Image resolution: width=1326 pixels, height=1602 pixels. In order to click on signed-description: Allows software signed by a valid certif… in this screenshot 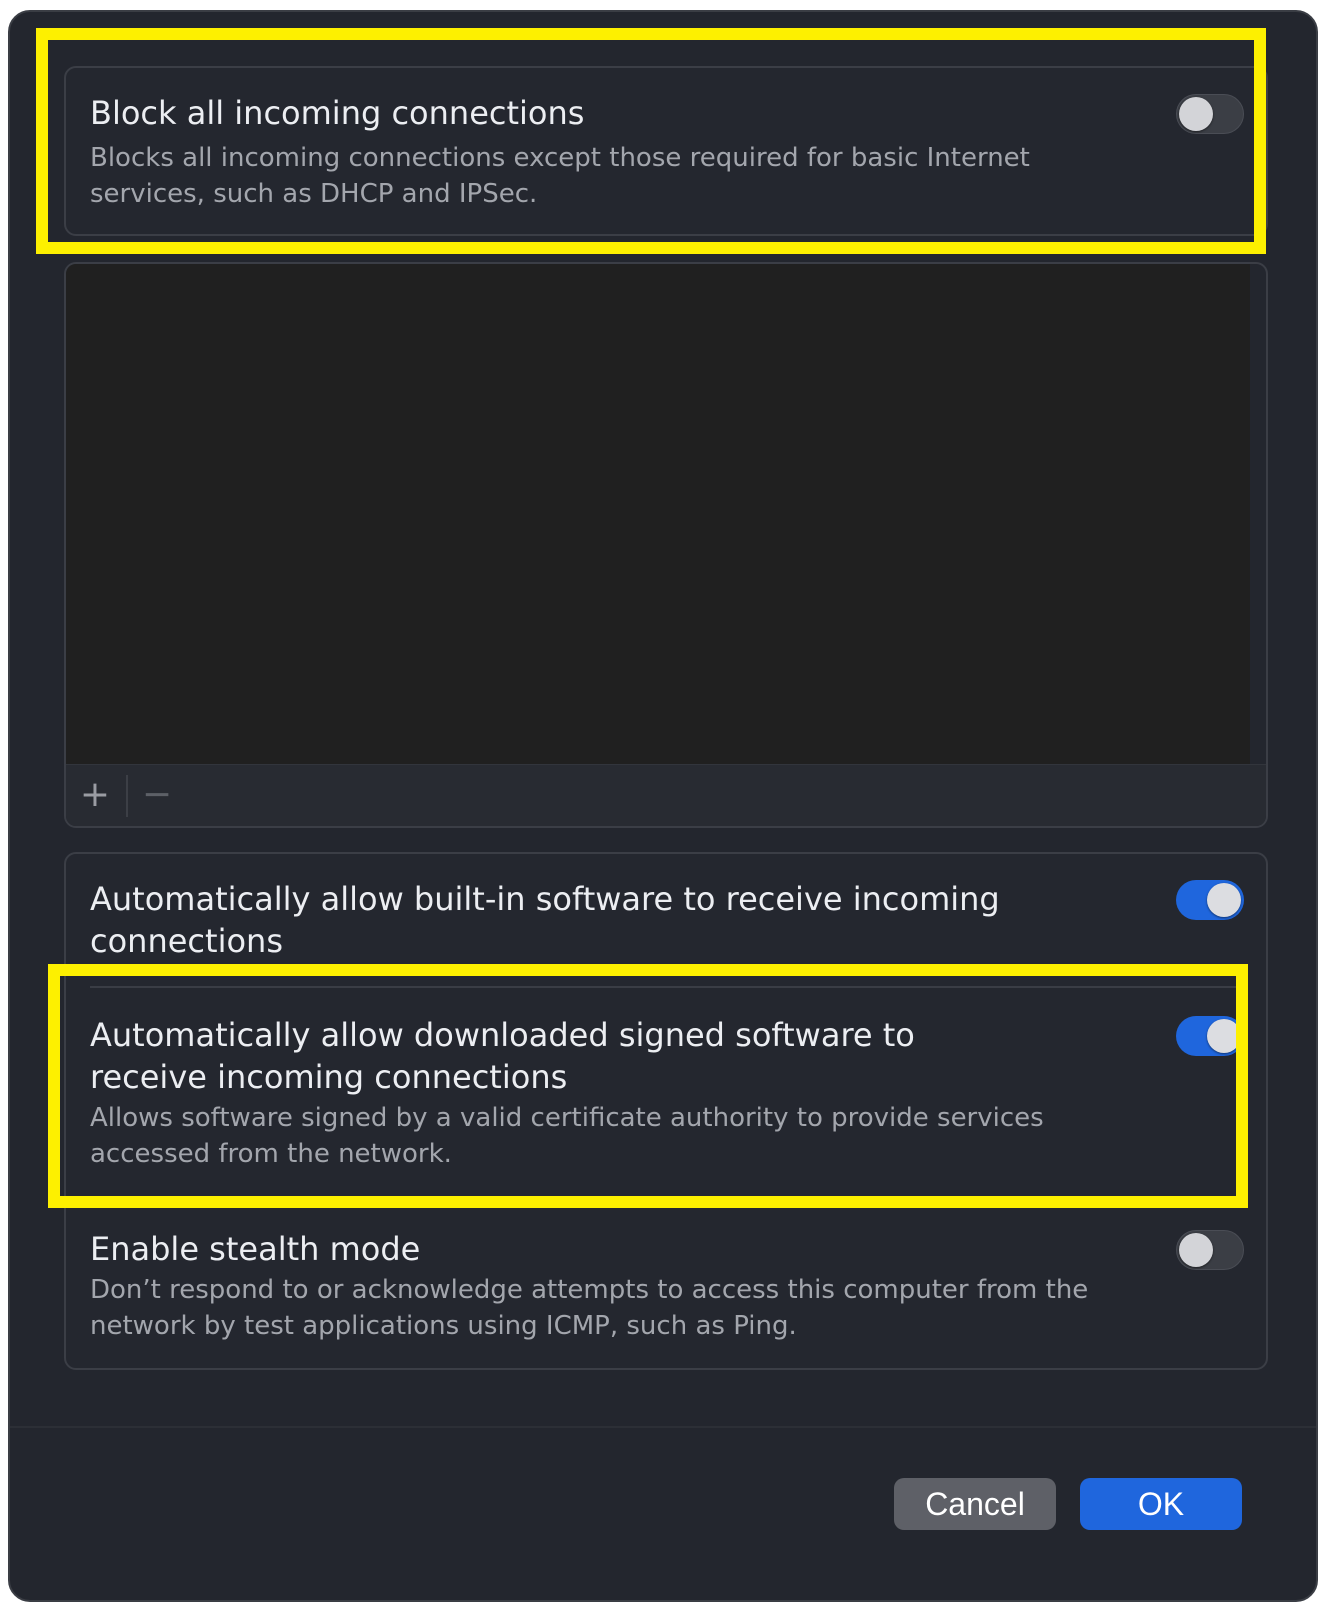, I will do `click(567, 1136)`.